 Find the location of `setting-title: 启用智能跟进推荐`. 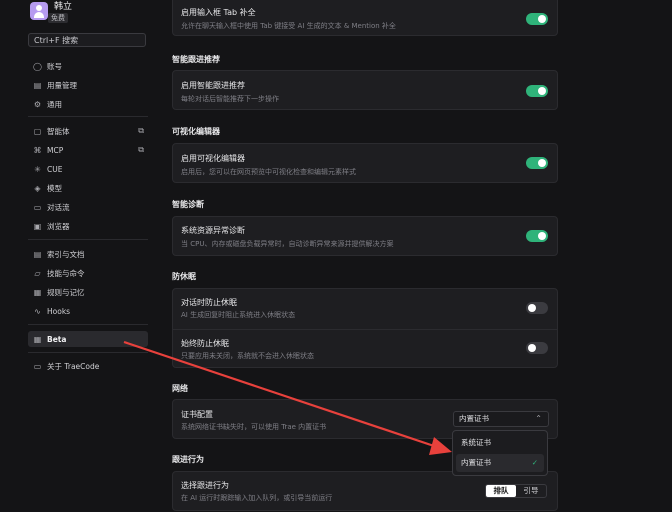

setting-title: 启用智能跟进推荐 is located at coordinates (213, 85).